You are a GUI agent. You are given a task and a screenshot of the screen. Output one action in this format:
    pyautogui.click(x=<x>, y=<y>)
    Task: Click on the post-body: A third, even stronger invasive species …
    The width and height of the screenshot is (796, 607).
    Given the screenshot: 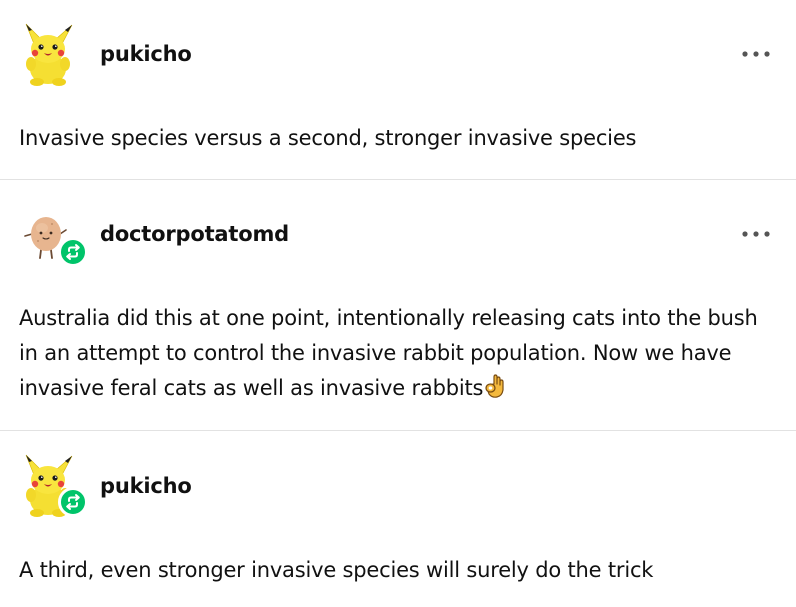 What is the action you would take?
    pyautogui.click(x=336, y=570)
    